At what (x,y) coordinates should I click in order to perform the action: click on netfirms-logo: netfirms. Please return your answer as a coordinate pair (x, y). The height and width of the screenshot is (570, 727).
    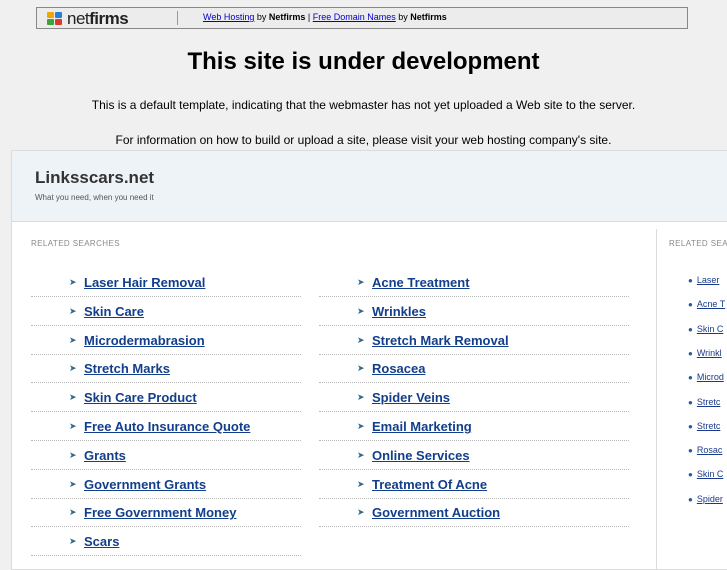
    Looking at the image, I should click on (88, 18).